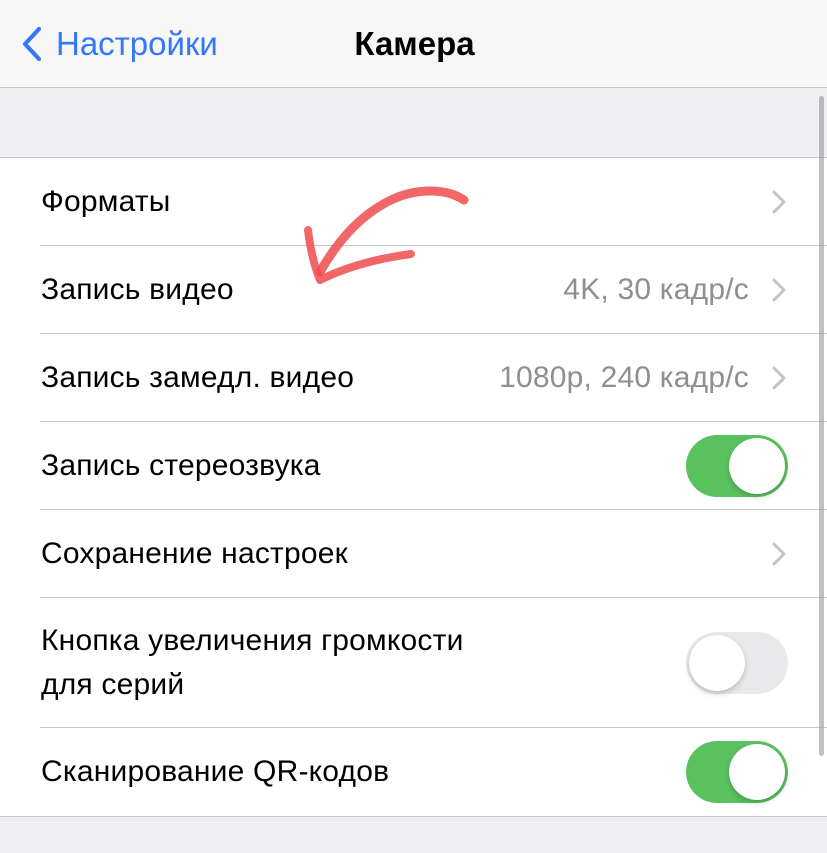  Describe the element at coordinates (106, 201) in the screenshot. I see `row-formats-label: Форматы` at that location.